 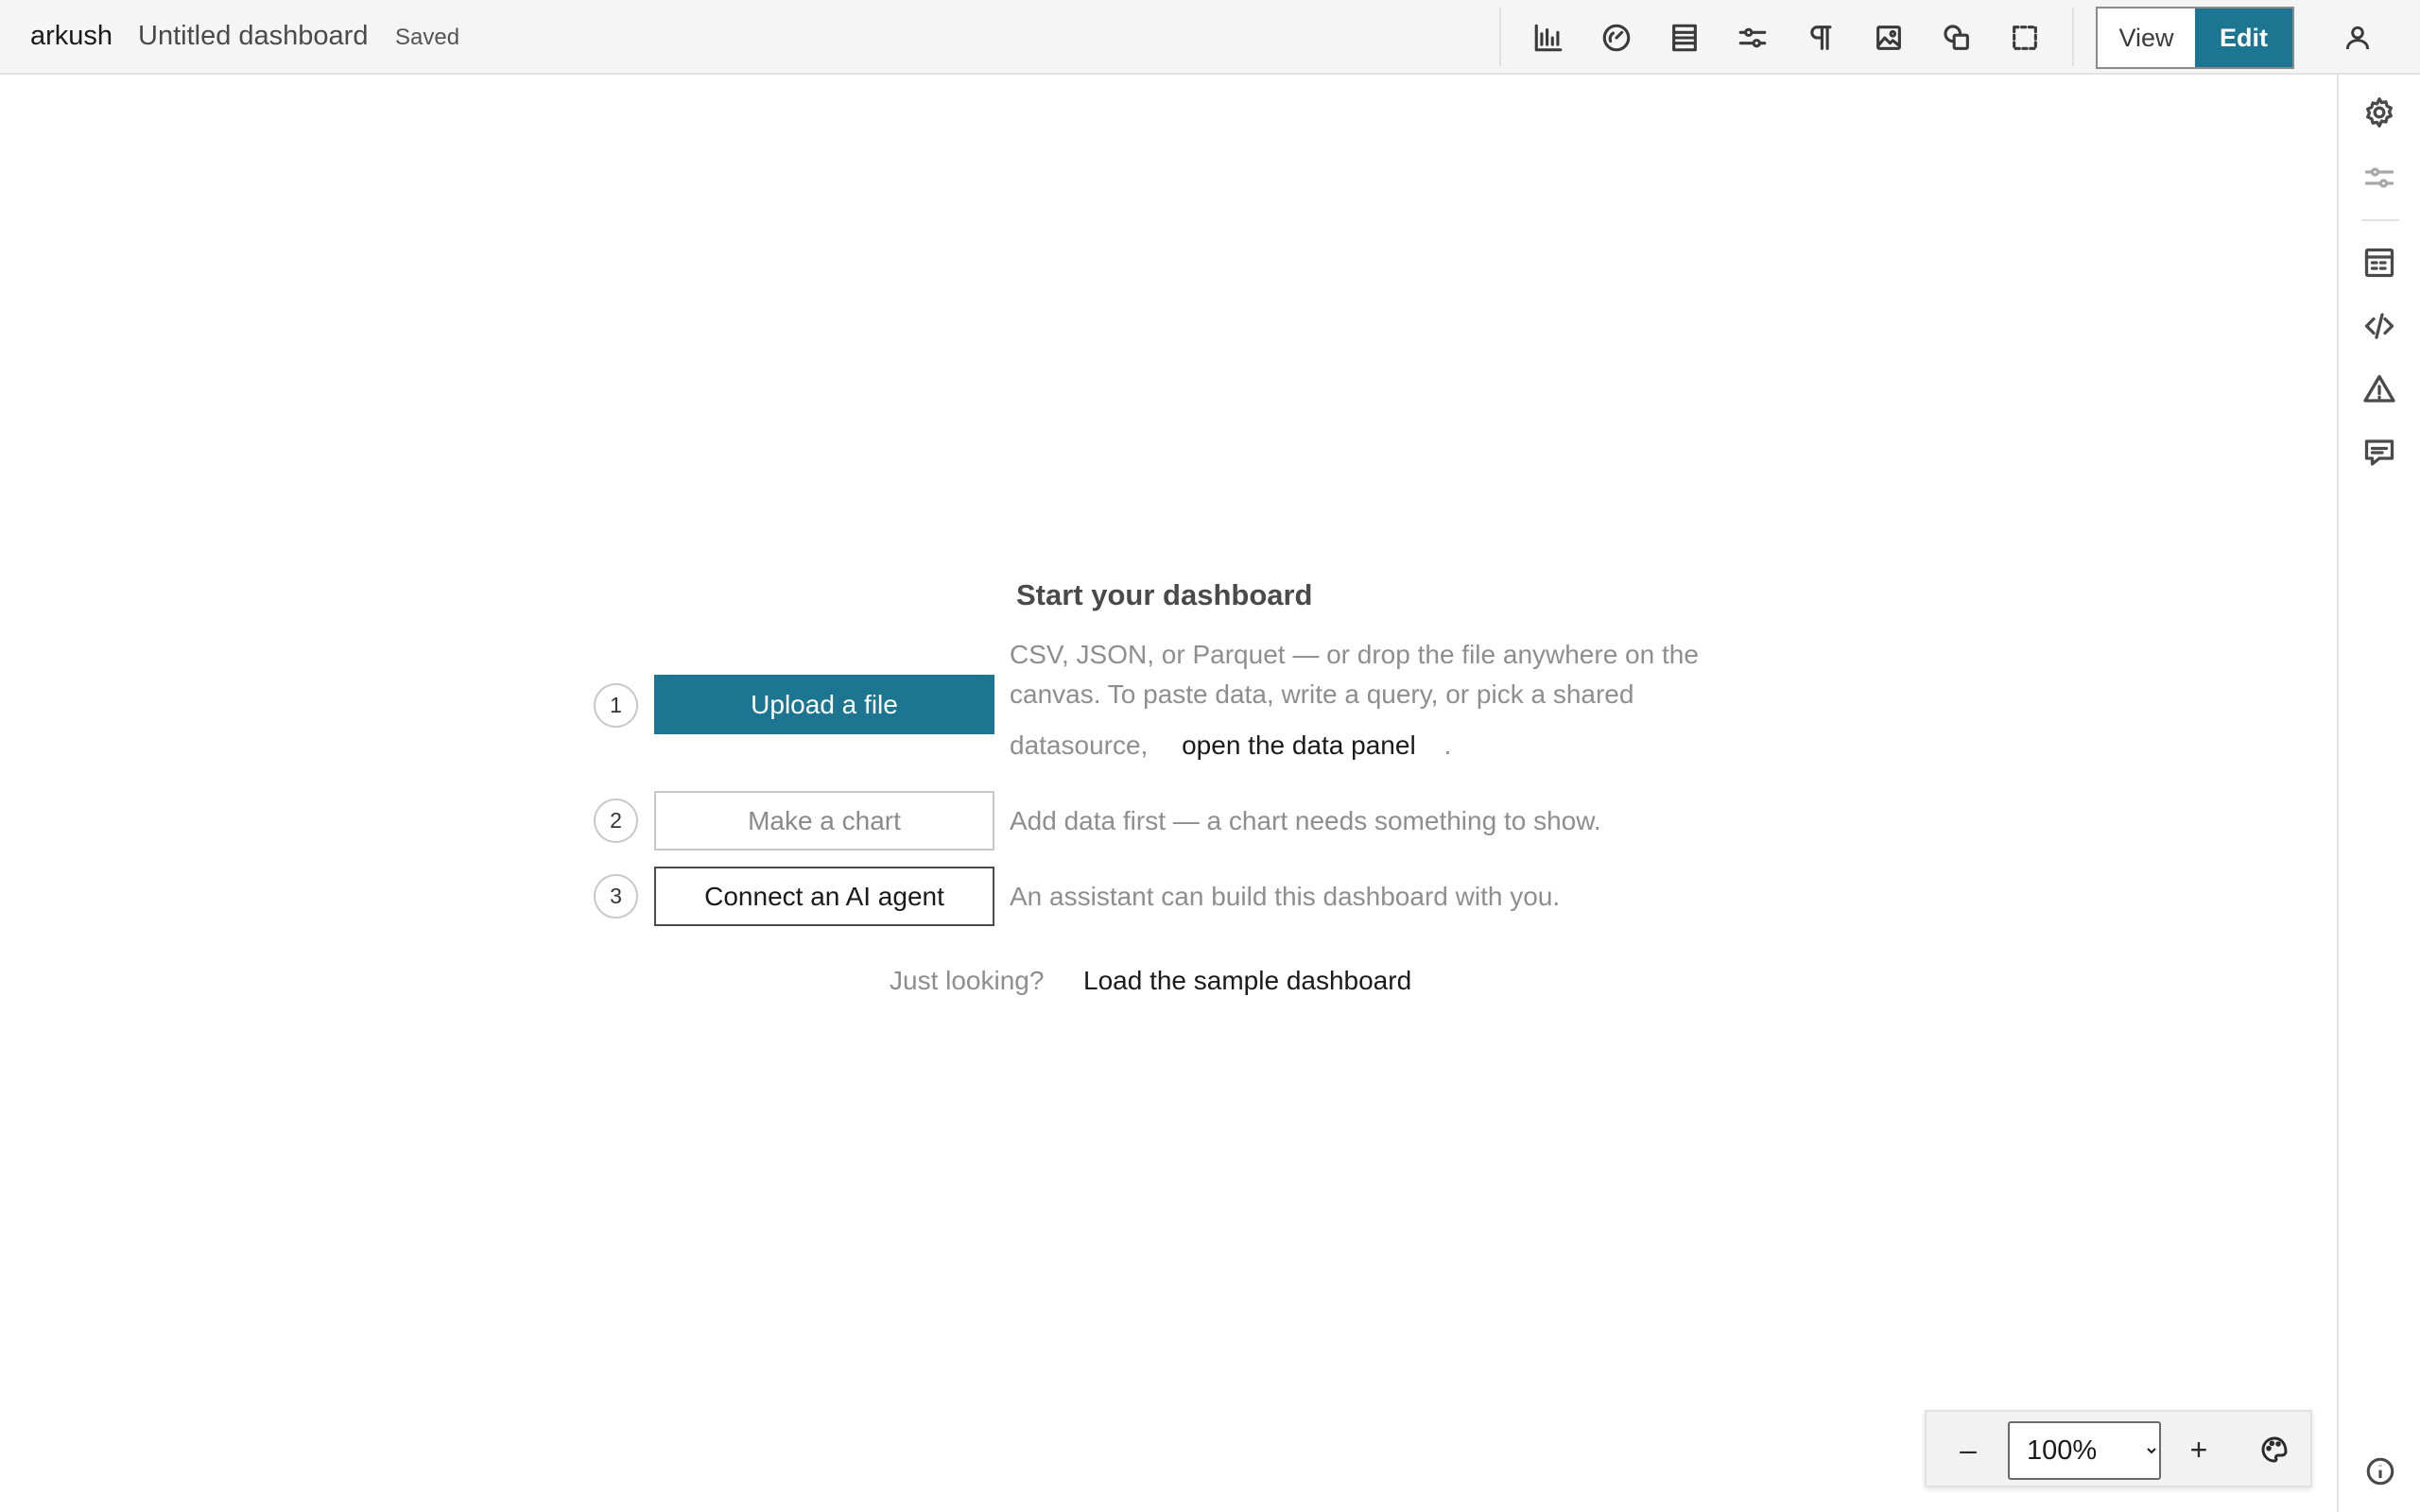 I want to click on save-status: Saved, so click(x=427, y=37).